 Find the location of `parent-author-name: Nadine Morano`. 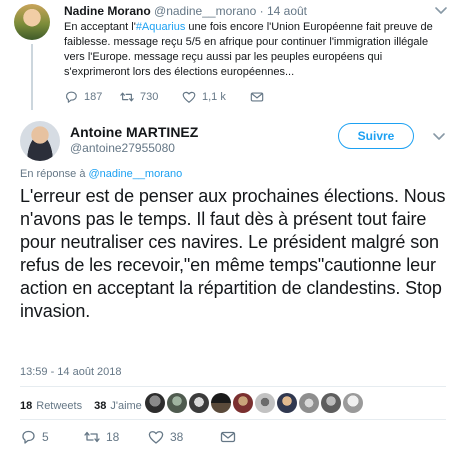

parent-author-name: Nadine Morano is located at coordinates (107, 11).